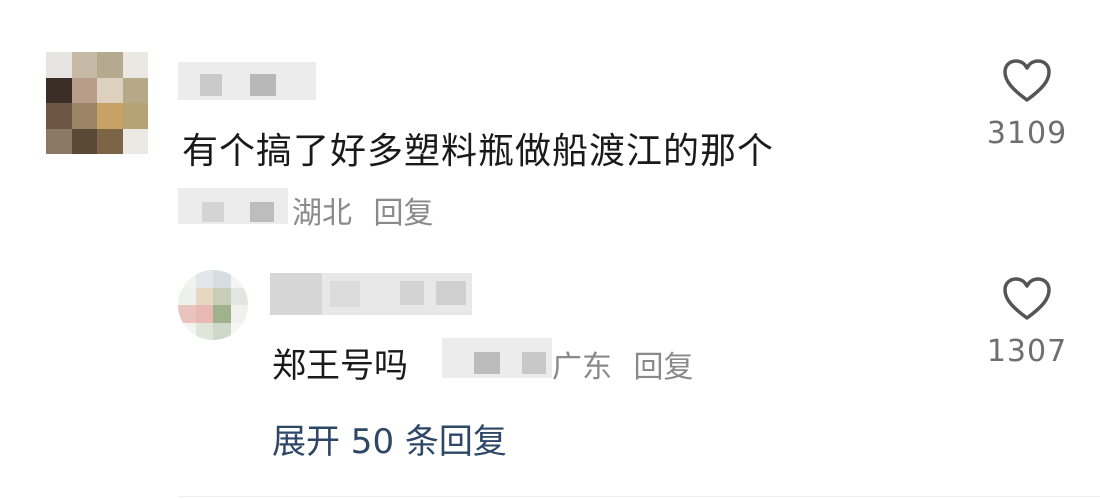  What do you see at coordinates (322, 213) in the screenshot?
I see `location-label: 湖北` at bounding box center [322, 213].